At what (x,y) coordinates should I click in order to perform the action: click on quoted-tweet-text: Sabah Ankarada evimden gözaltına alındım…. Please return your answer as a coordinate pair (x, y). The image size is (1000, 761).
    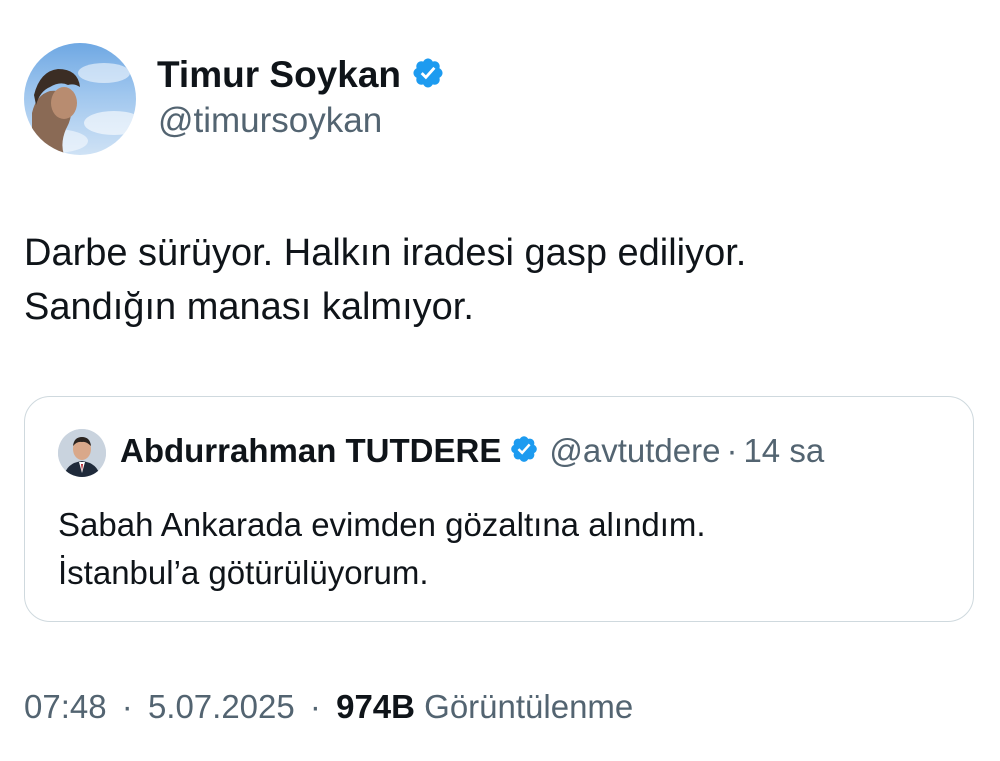
    Looking at the image, I should click on (382, 549).